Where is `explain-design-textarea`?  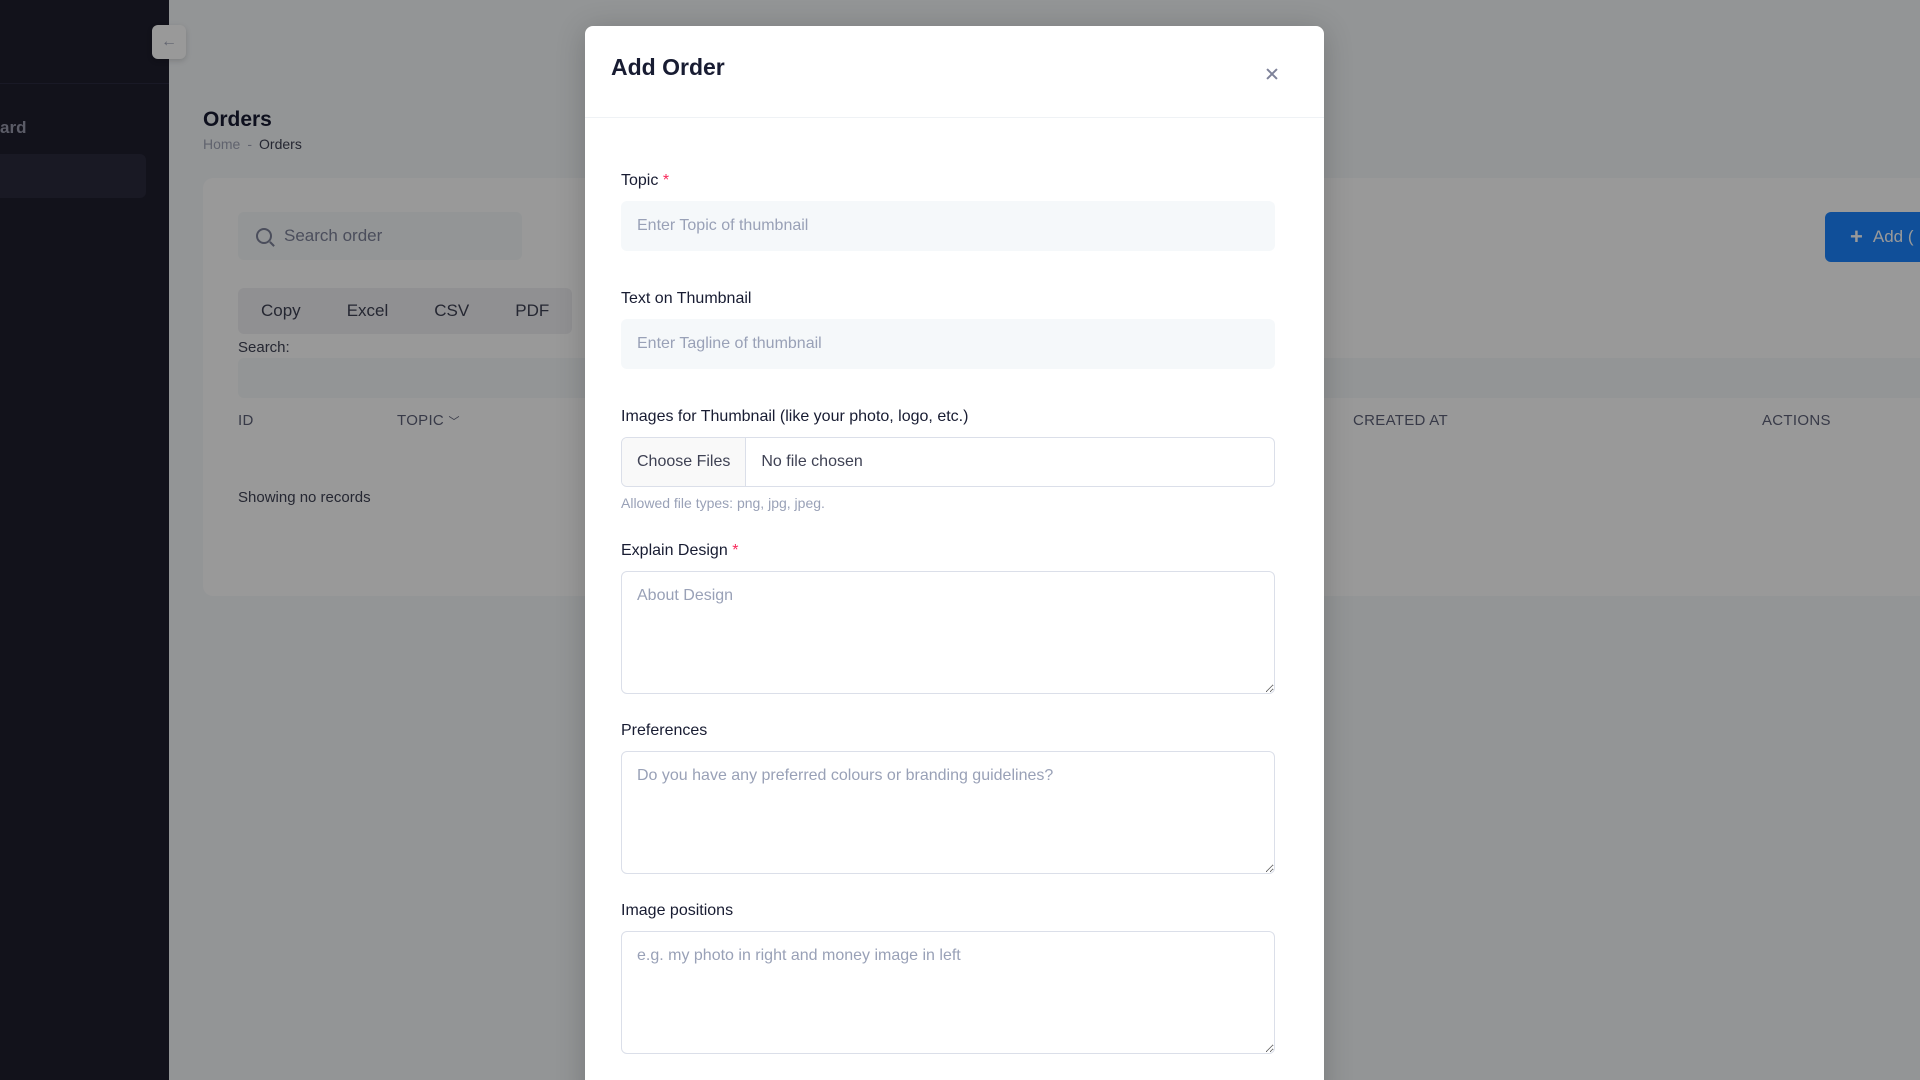
explain-design-textarea is located at coordinates (948, 632).